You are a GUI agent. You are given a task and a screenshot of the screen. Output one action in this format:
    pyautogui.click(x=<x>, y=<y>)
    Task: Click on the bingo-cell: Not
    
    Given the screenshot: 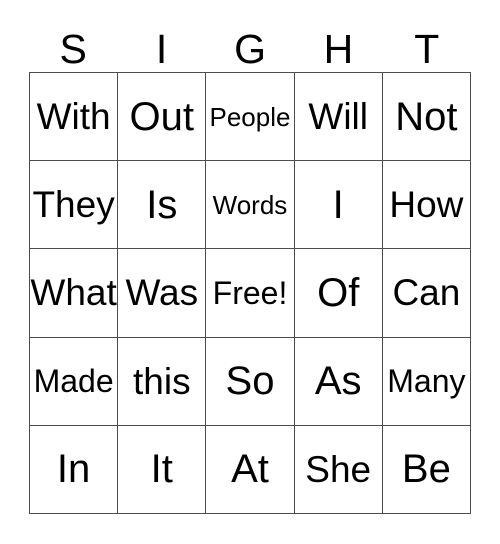 What is the action you would take?
    pyautogui.click(x=426, y=117)
    